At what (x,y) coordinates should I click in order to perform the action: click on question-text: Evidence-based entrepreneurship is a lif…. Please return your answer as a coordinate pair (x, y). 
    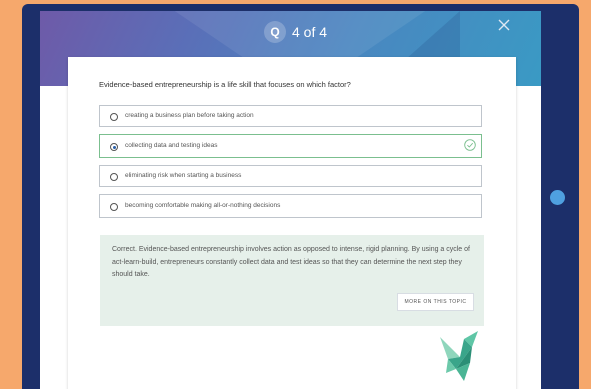
    Looking at the image, I should click on (225, 84).